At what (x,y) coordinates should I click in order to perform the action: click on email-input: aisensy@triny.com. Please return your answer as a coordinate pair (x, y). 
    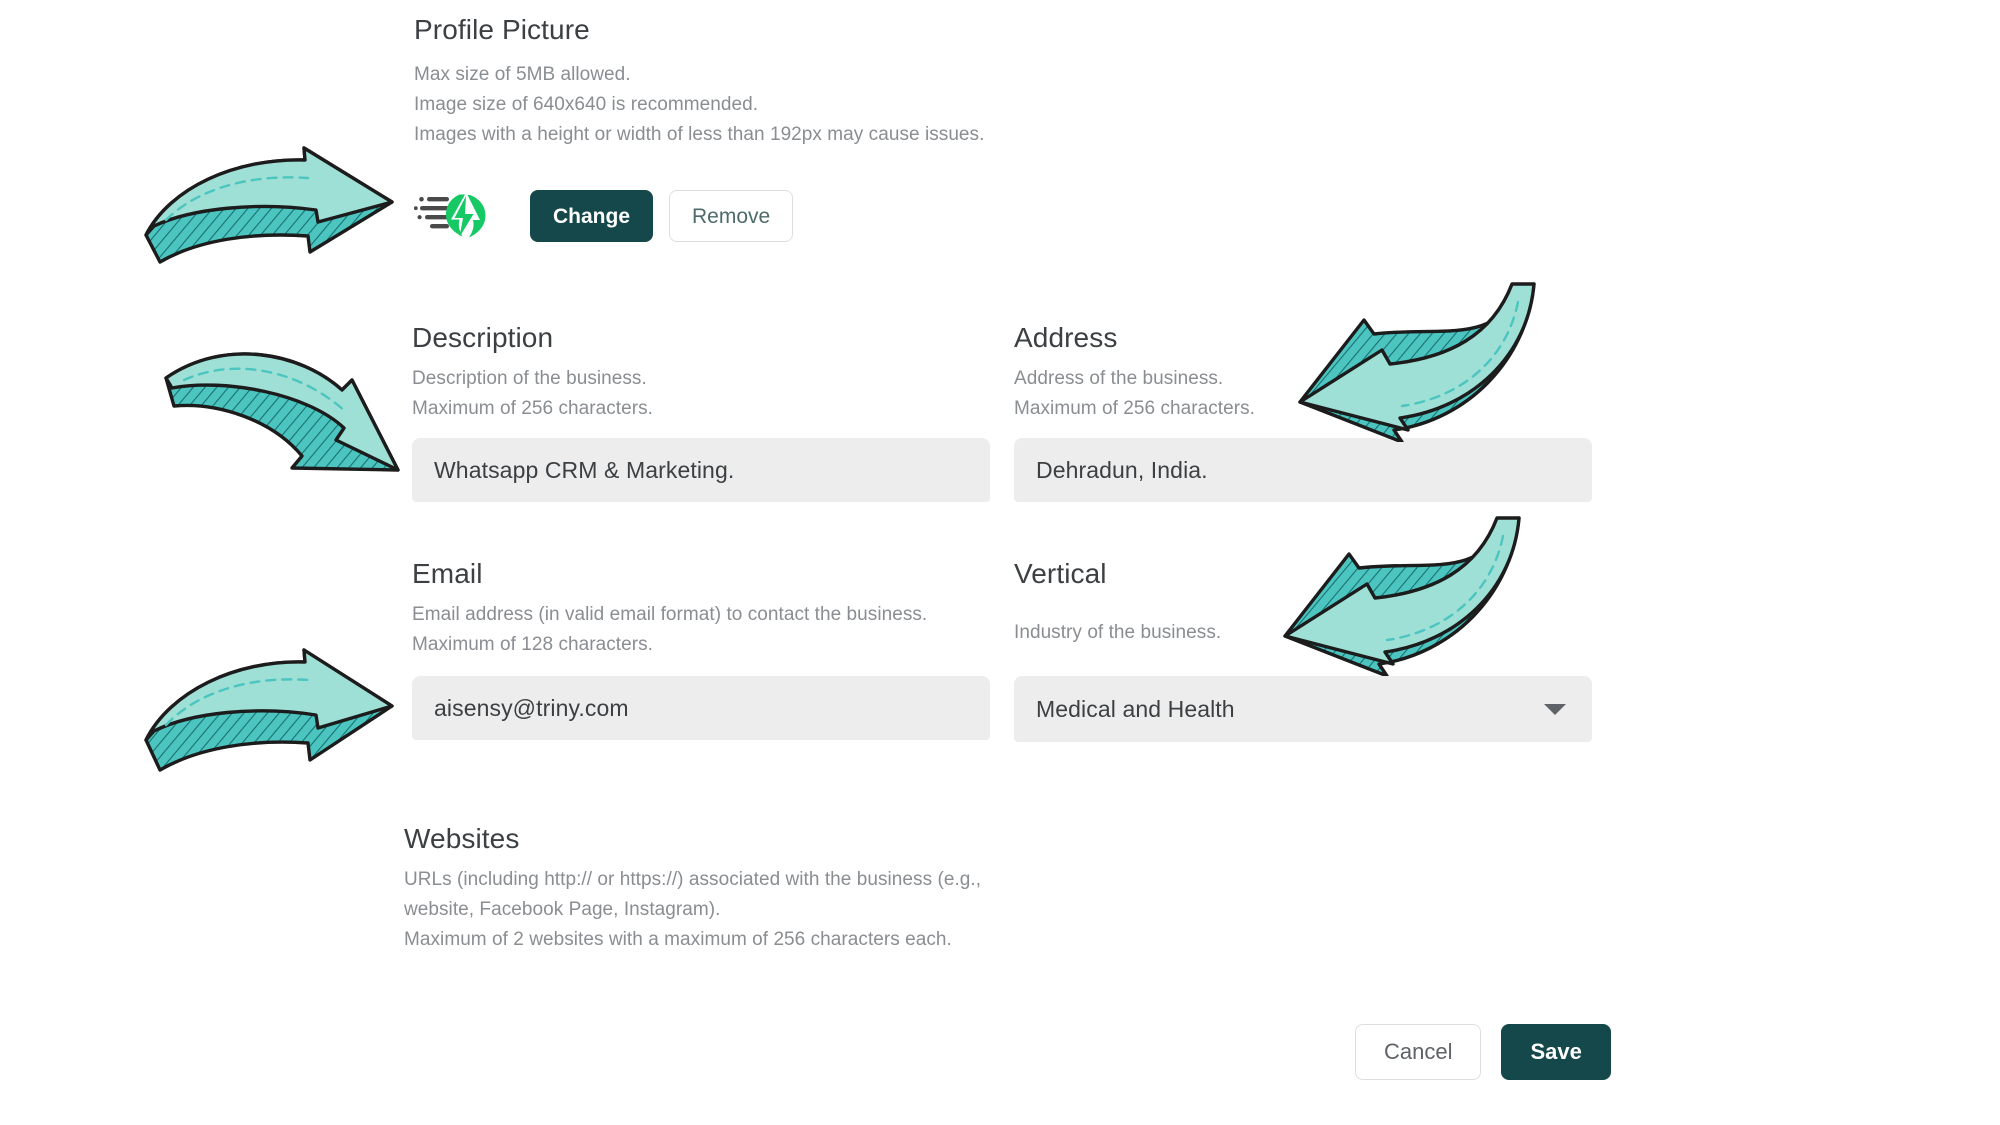
    Looking at the image, I should click on (701, 708).